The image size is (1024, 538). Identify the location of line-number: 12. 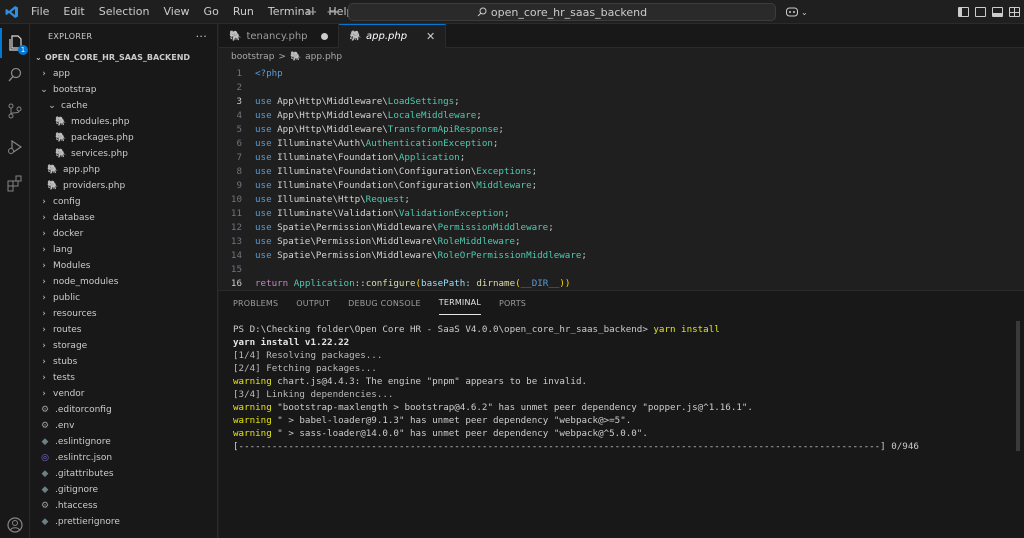
(236, 227).